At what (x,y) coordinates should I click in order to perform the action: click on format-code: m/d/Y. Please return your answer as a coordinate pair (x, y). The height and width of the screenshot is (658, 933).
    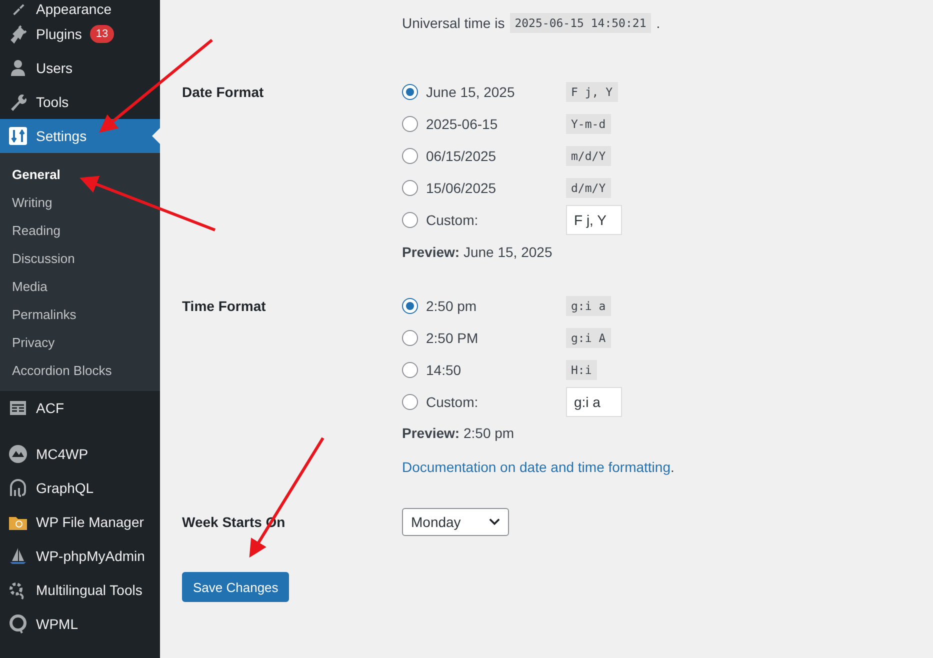
    Looking at the image, I should click on (588, 156).